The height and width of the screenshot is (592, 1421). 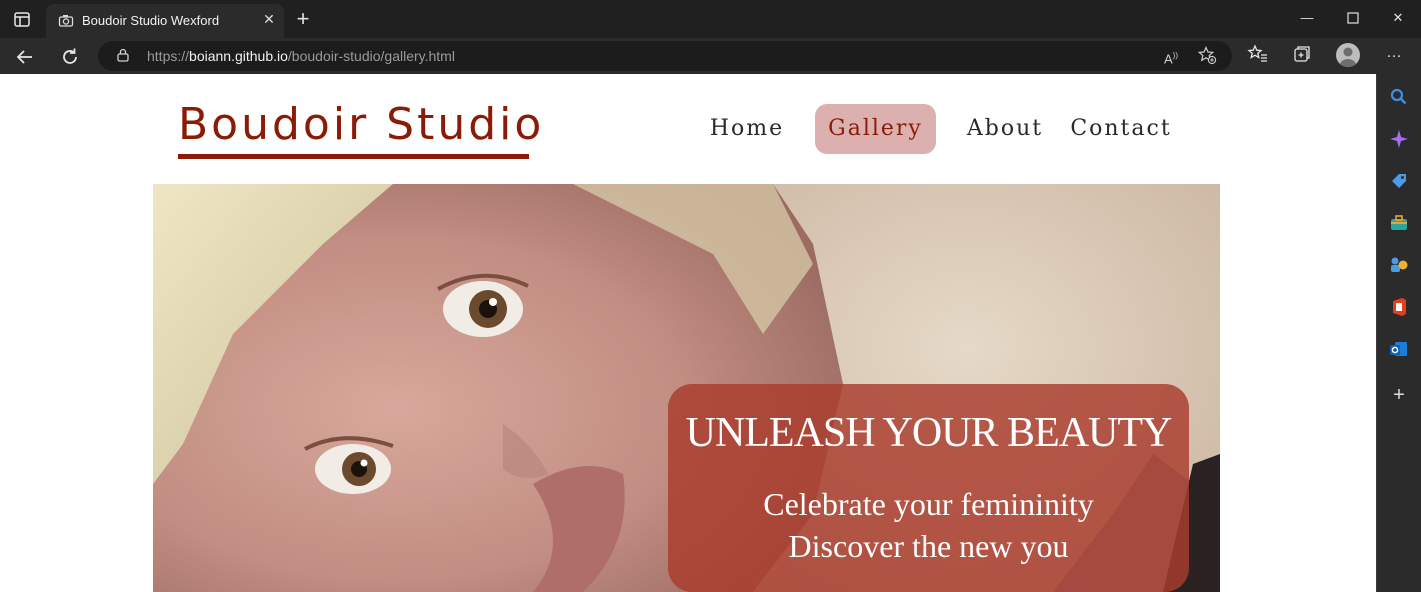 What do you see at coordinates (1207, 56) in the screenshot?
I see `add-favorite-icon` at bounding box center [1207, 56].